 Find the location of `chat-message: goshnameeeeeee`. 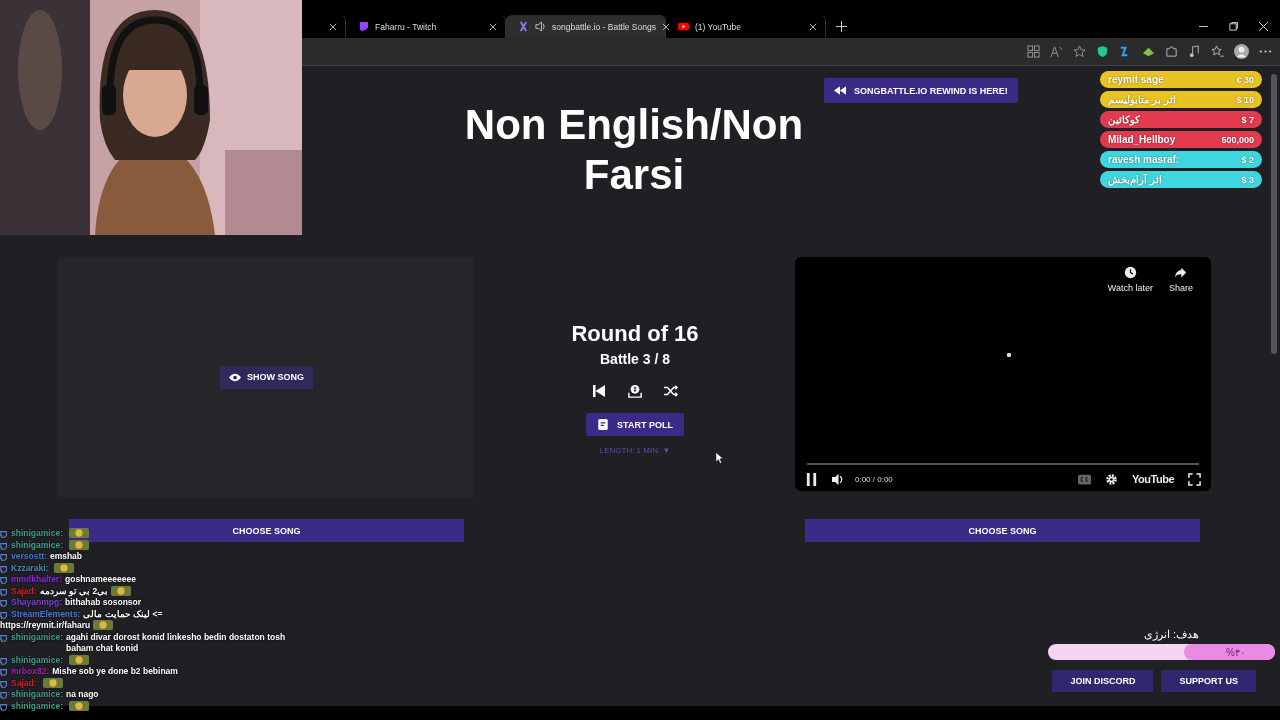

chat-message: goshnameeeeeee is located at coordinates (100, 580).